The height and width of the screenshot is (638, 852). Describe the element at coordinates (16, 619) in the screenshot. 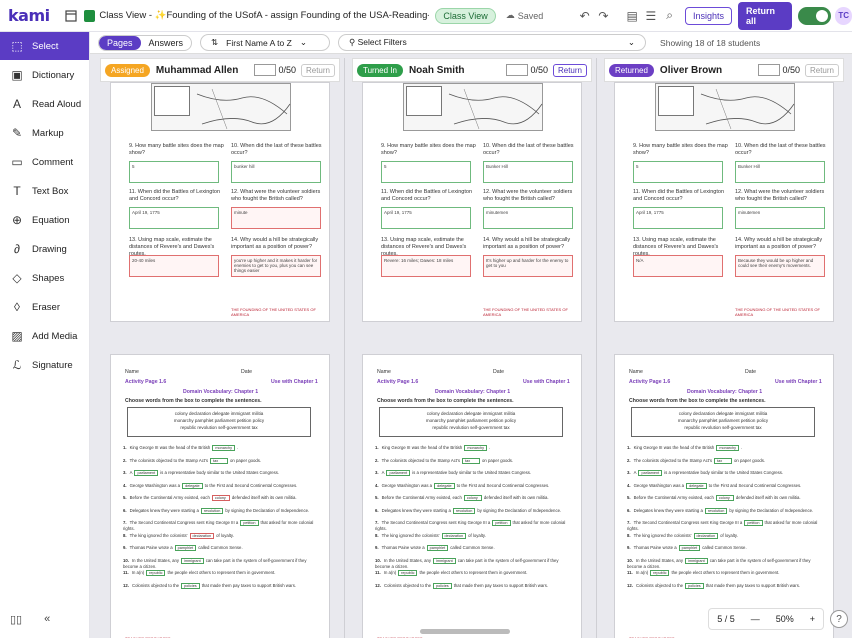

I see `page-layout-icon: ▯▯` at that location.